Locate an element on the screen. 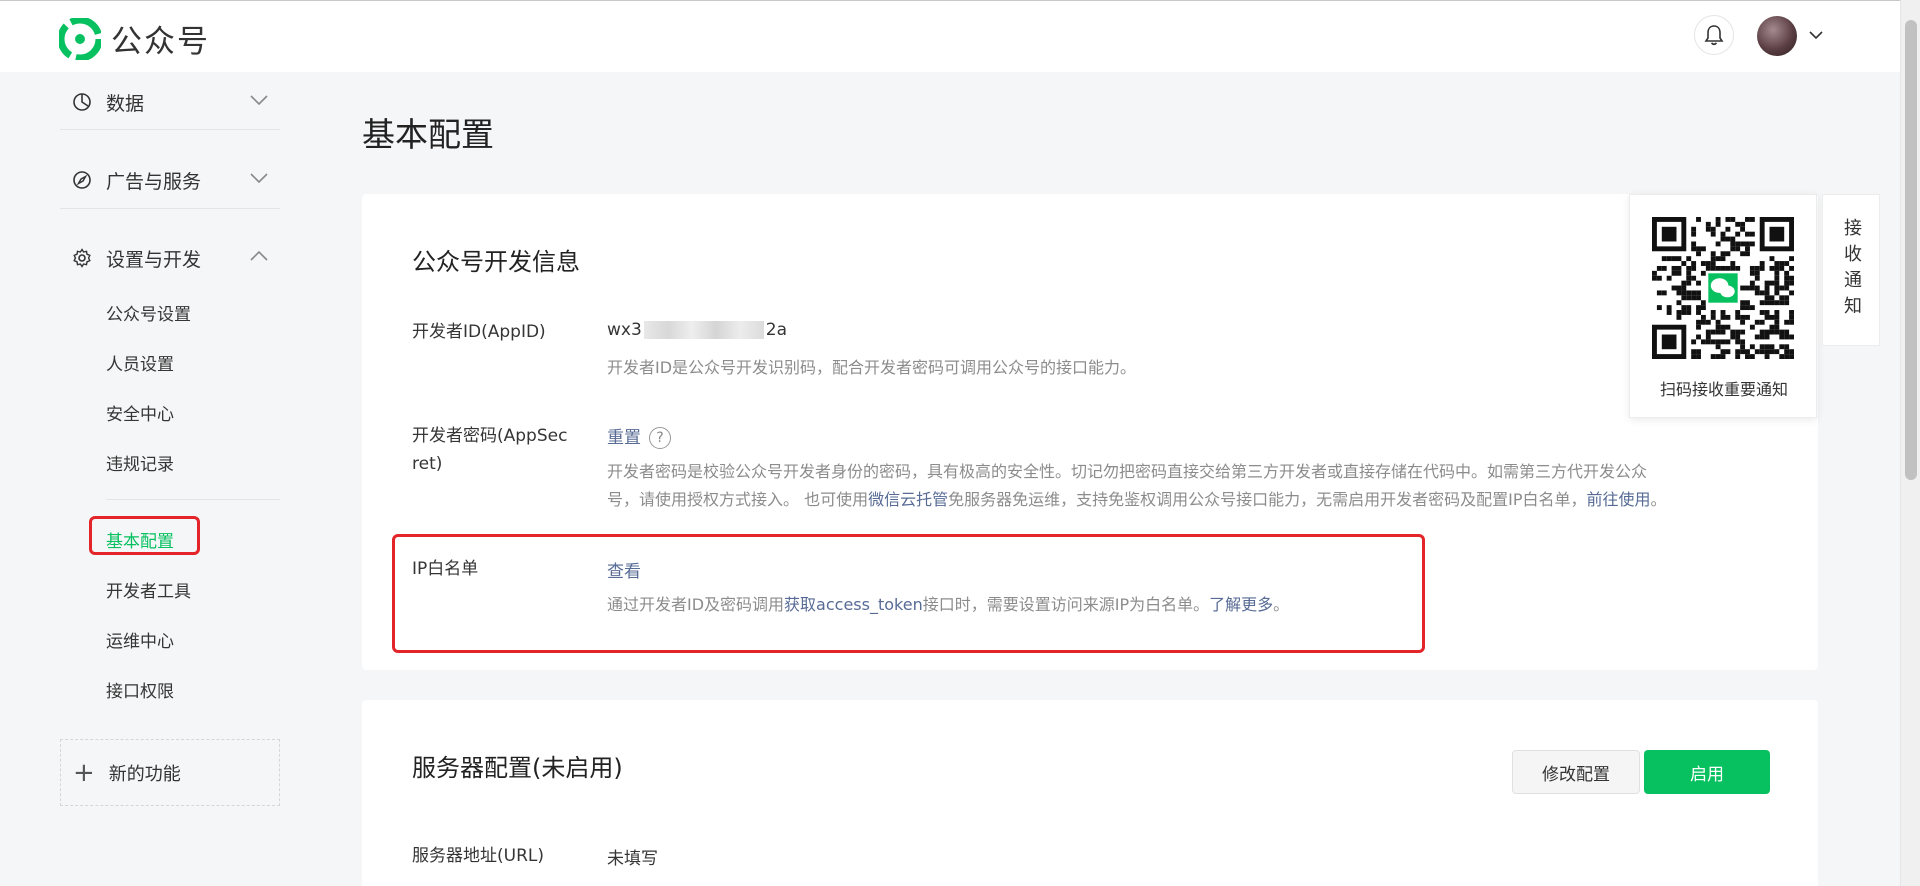 The height and width of the screenshot is (886, 1920). server-config-title: 服务器配置(未启用) is located at coordinates (517, 768).